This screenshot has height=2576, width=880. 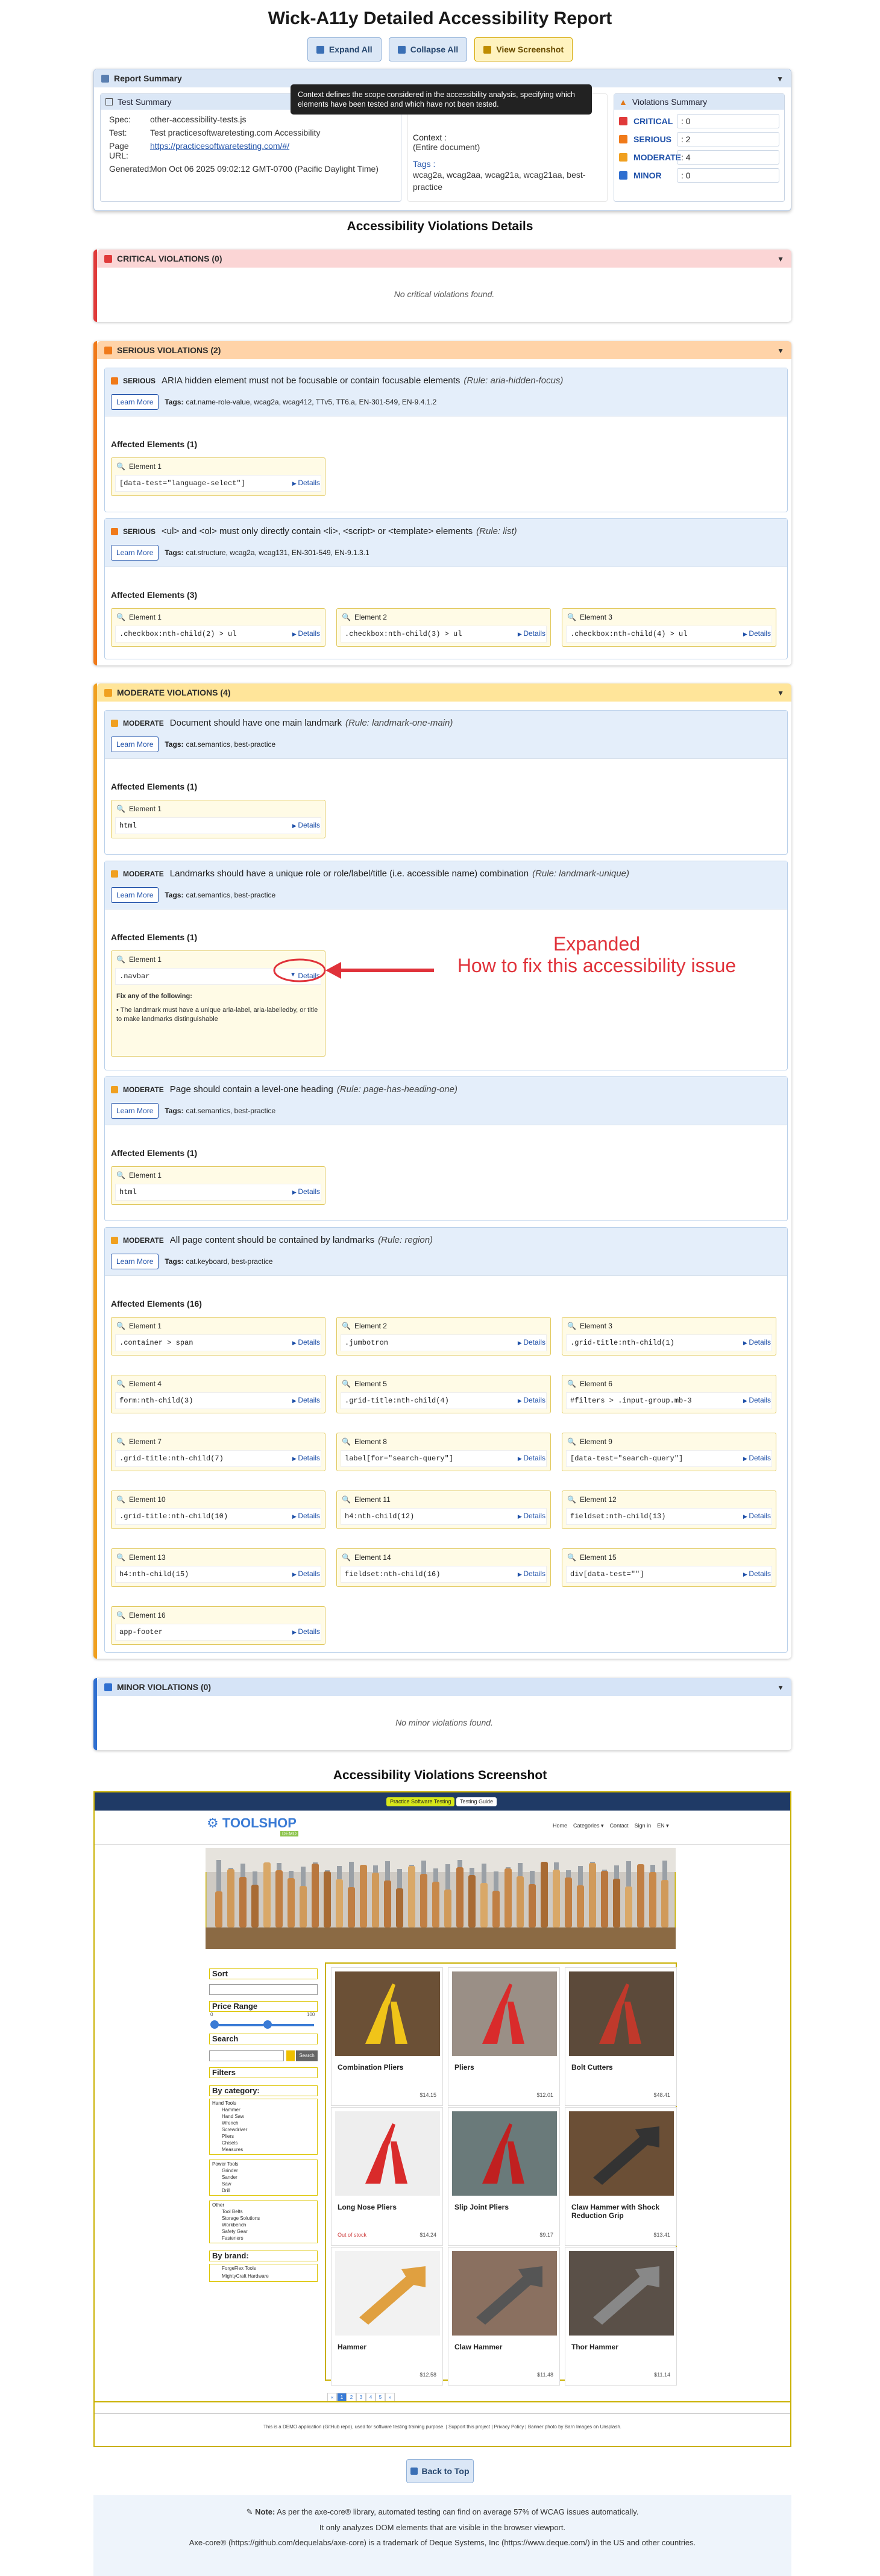 What do you see at coordinates (428, 49) in the screenshot?
I see `collapse-all-button: Collapse All` at bounding box center [428, 49].